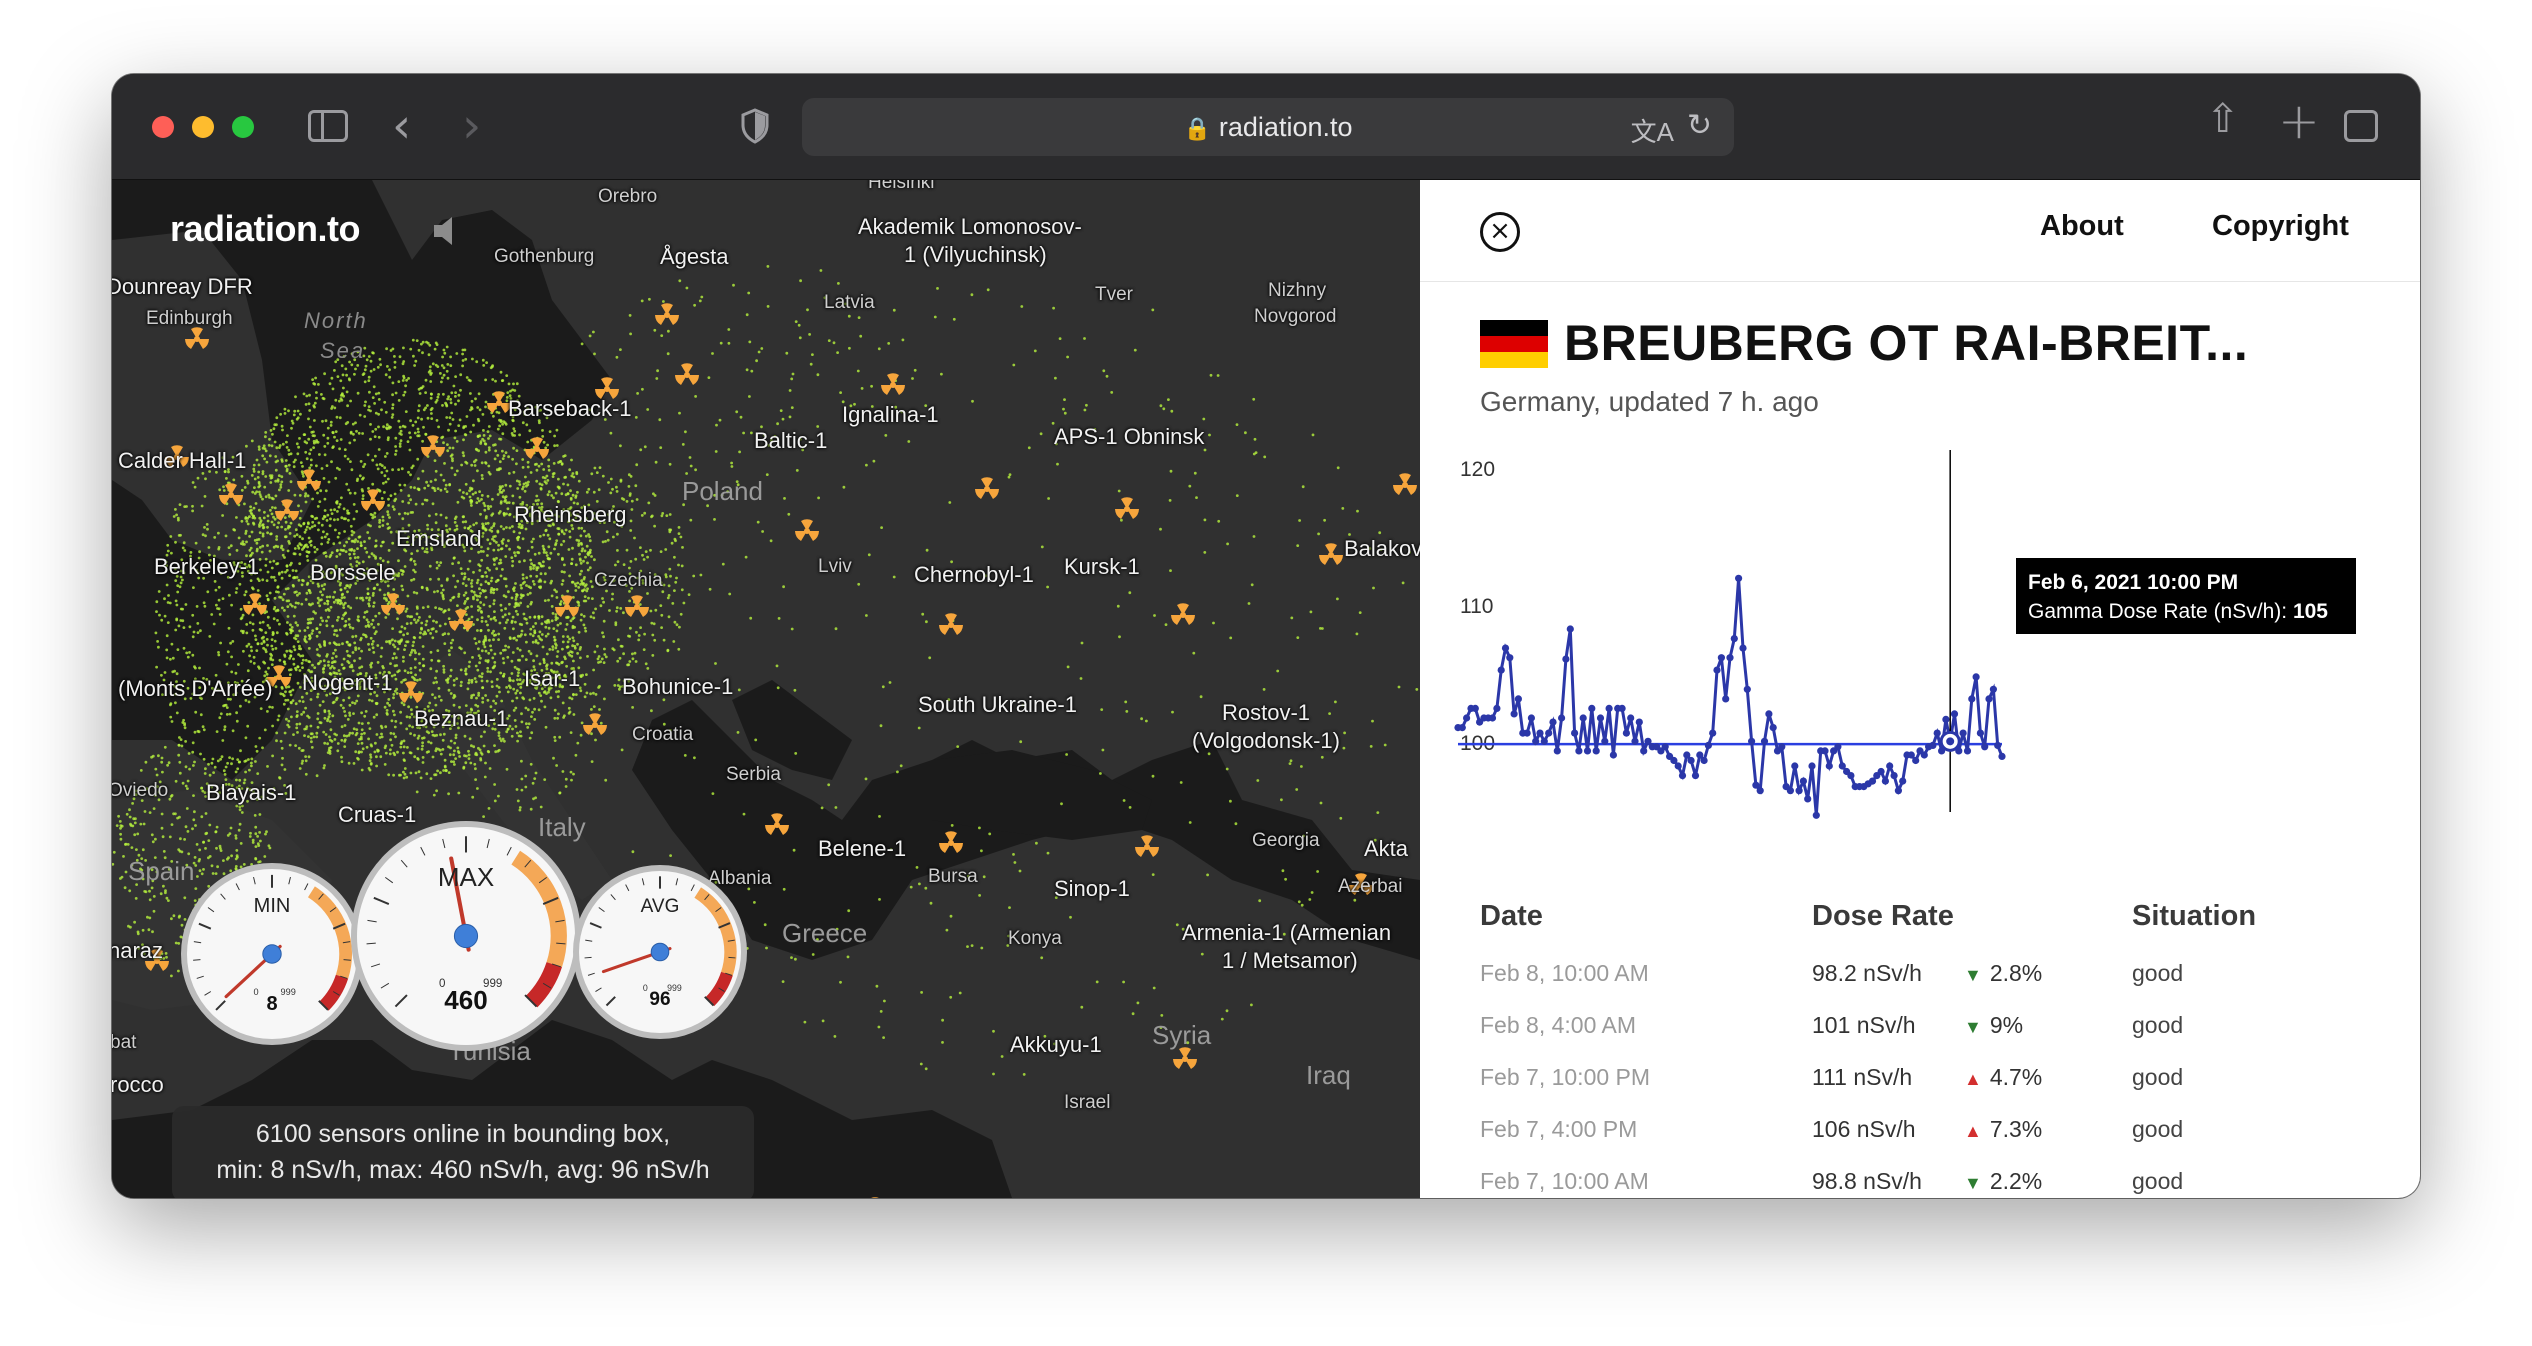 This screenshot has height=1346, width=2532. What do you see at coordinates (1129, 436) in the screenshot?
I see `map-label: APS-1 Obninsk` at bounding box center [1129, 436].